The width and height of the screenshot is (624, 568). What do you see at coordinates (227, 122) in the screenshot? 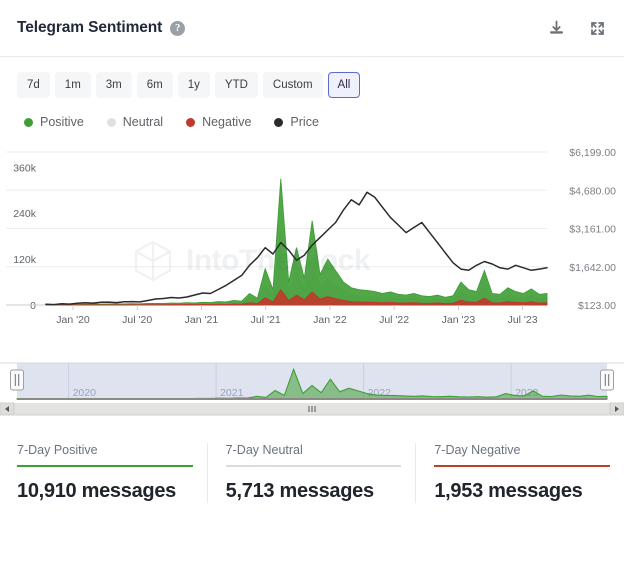
I see `legend-label-negative: Negative` at bounding box center [227, 122].